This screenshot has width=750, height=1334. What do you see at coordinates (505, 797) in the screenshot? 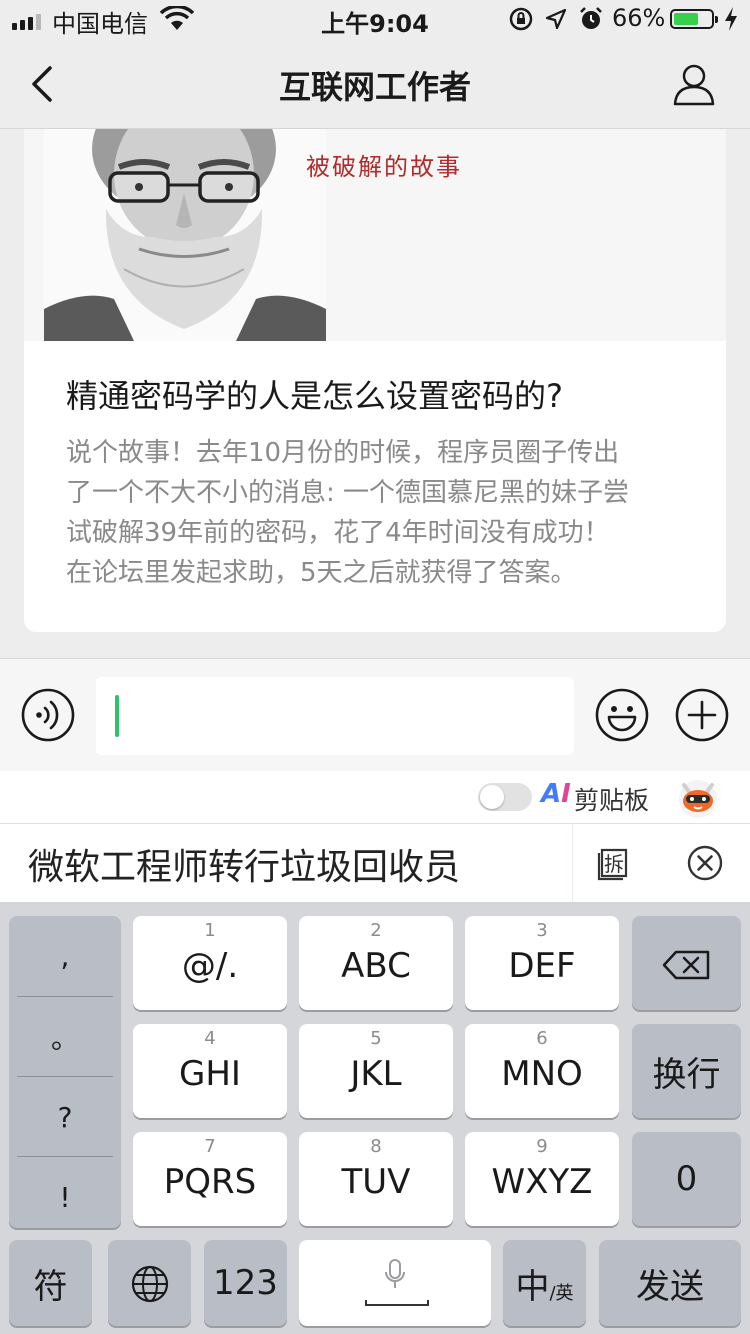
I see `ai-clipboard-toggle` at bounding box center [505, 797].